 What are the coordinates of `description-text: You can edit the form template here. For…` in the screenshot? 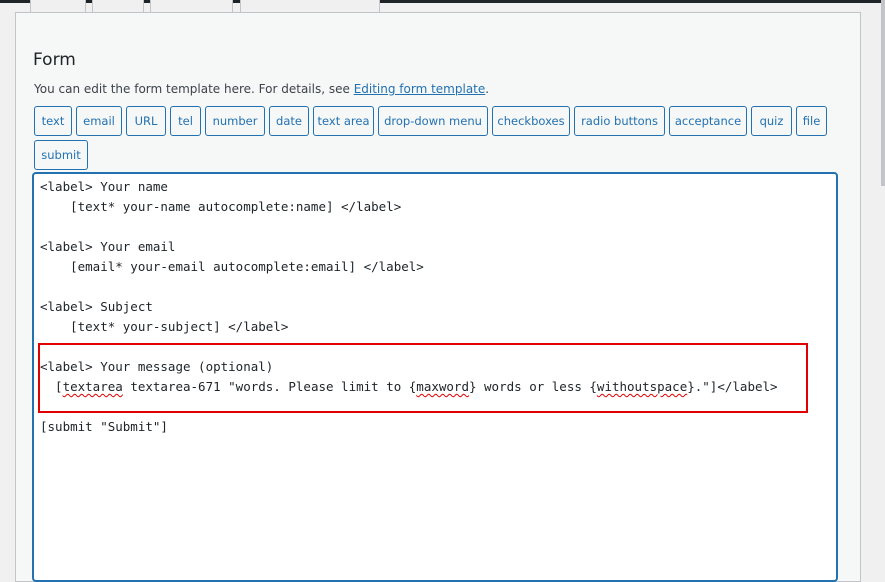 It's located at (194, 89).